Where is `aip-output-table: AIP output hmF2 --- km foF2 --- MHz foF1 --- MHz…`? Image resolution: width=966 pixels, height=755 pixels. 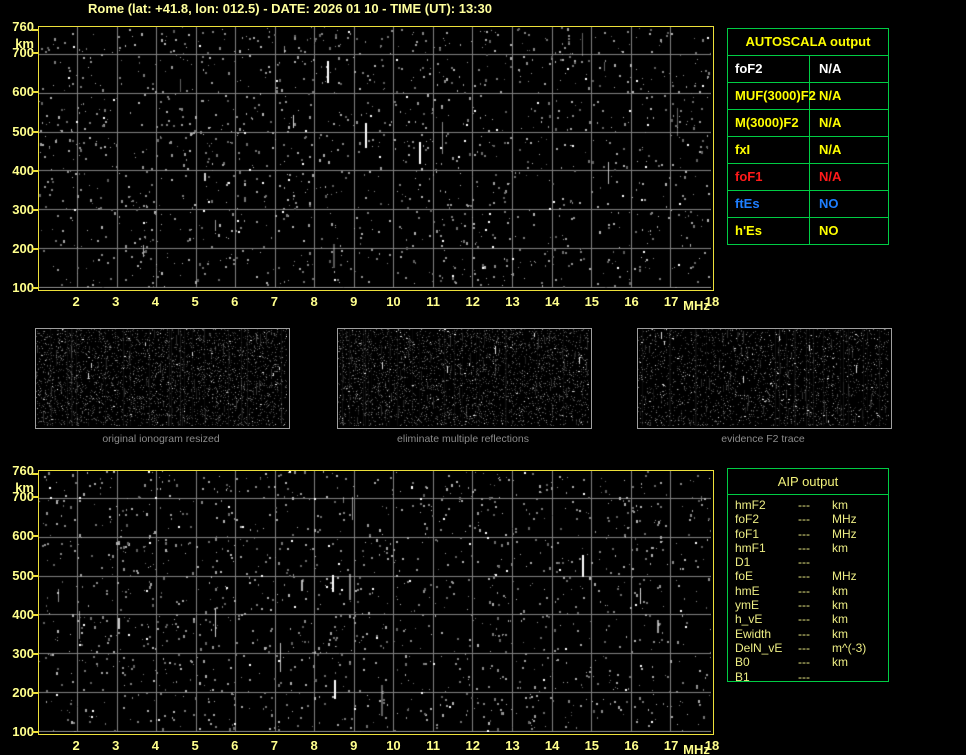
aip-output-table: AIP output hmF2 --- km foF2 --- MHz foF1 --- MHz… is located at coordinates (808, 576).